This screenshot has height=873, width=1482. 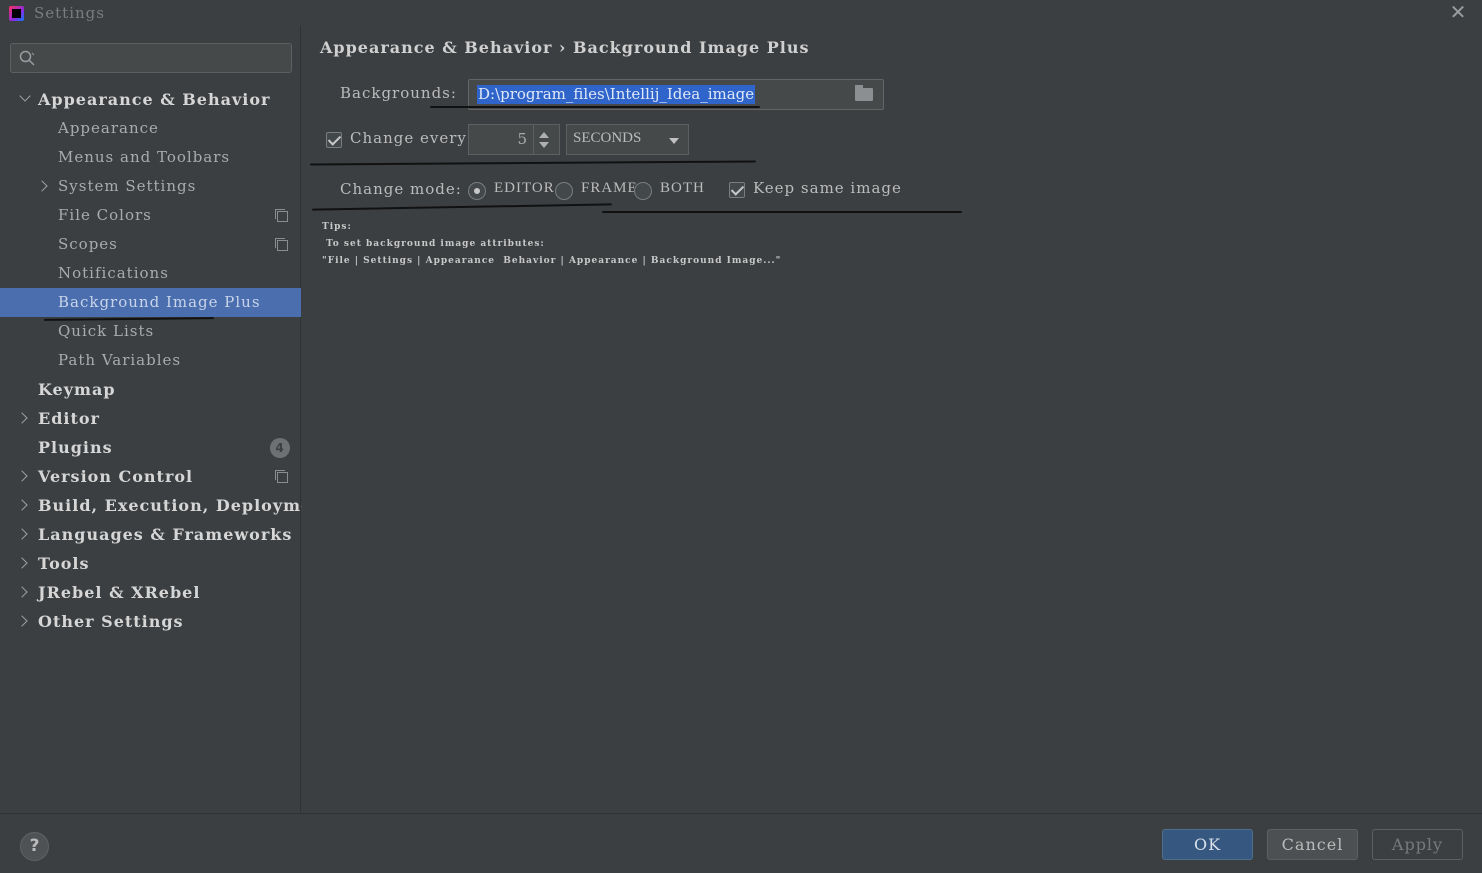 I want to click on mode-both-radio, so click(x=643, y=191).